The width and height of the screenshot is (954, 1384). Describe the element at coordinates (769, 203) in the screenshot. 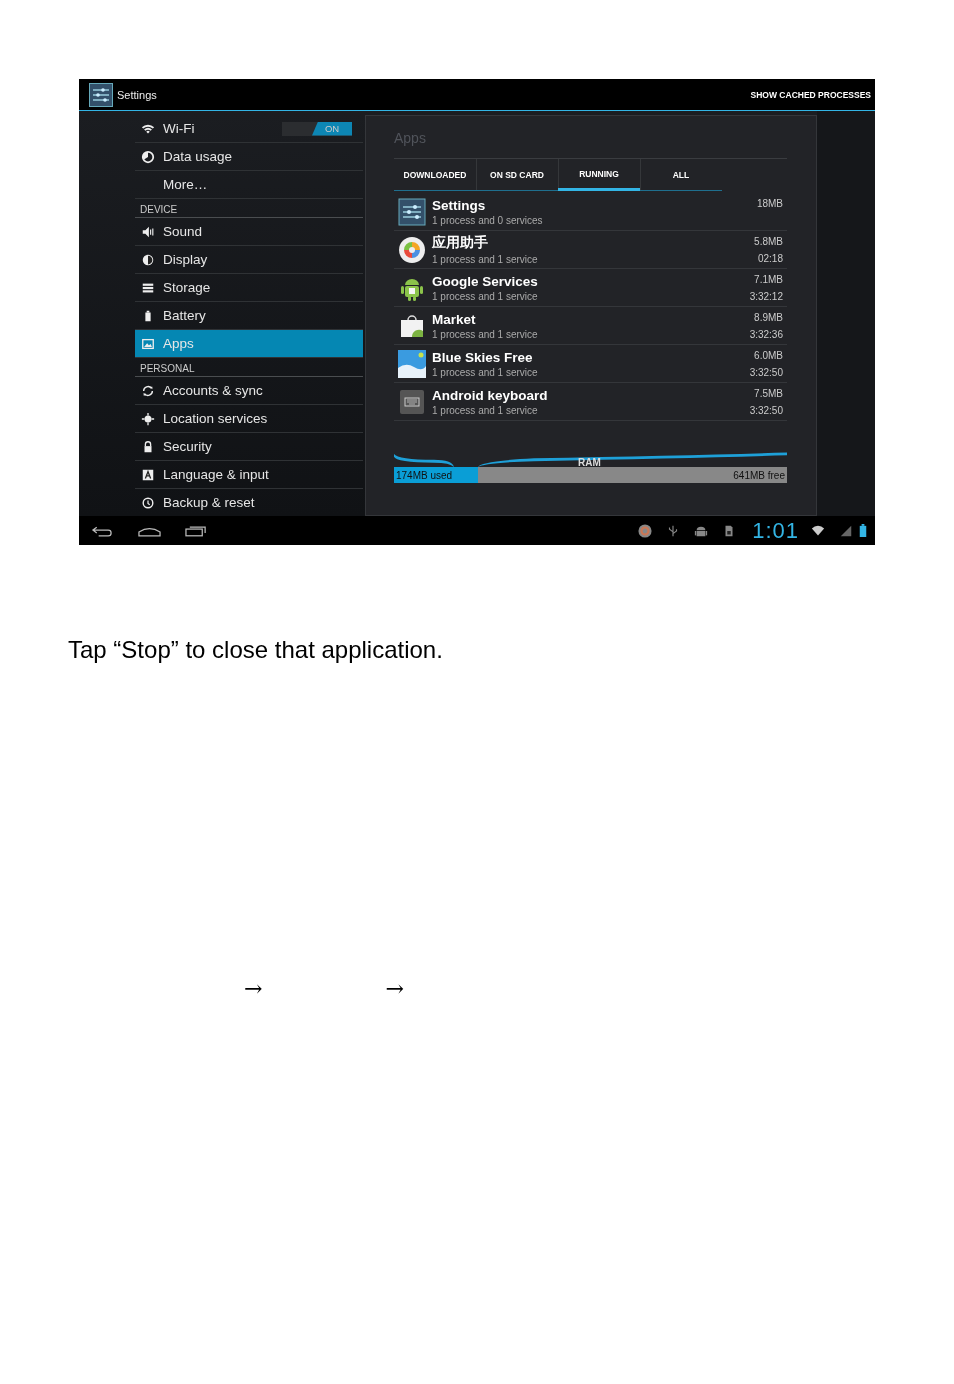

I see `memory-size: 18MB` at that location.